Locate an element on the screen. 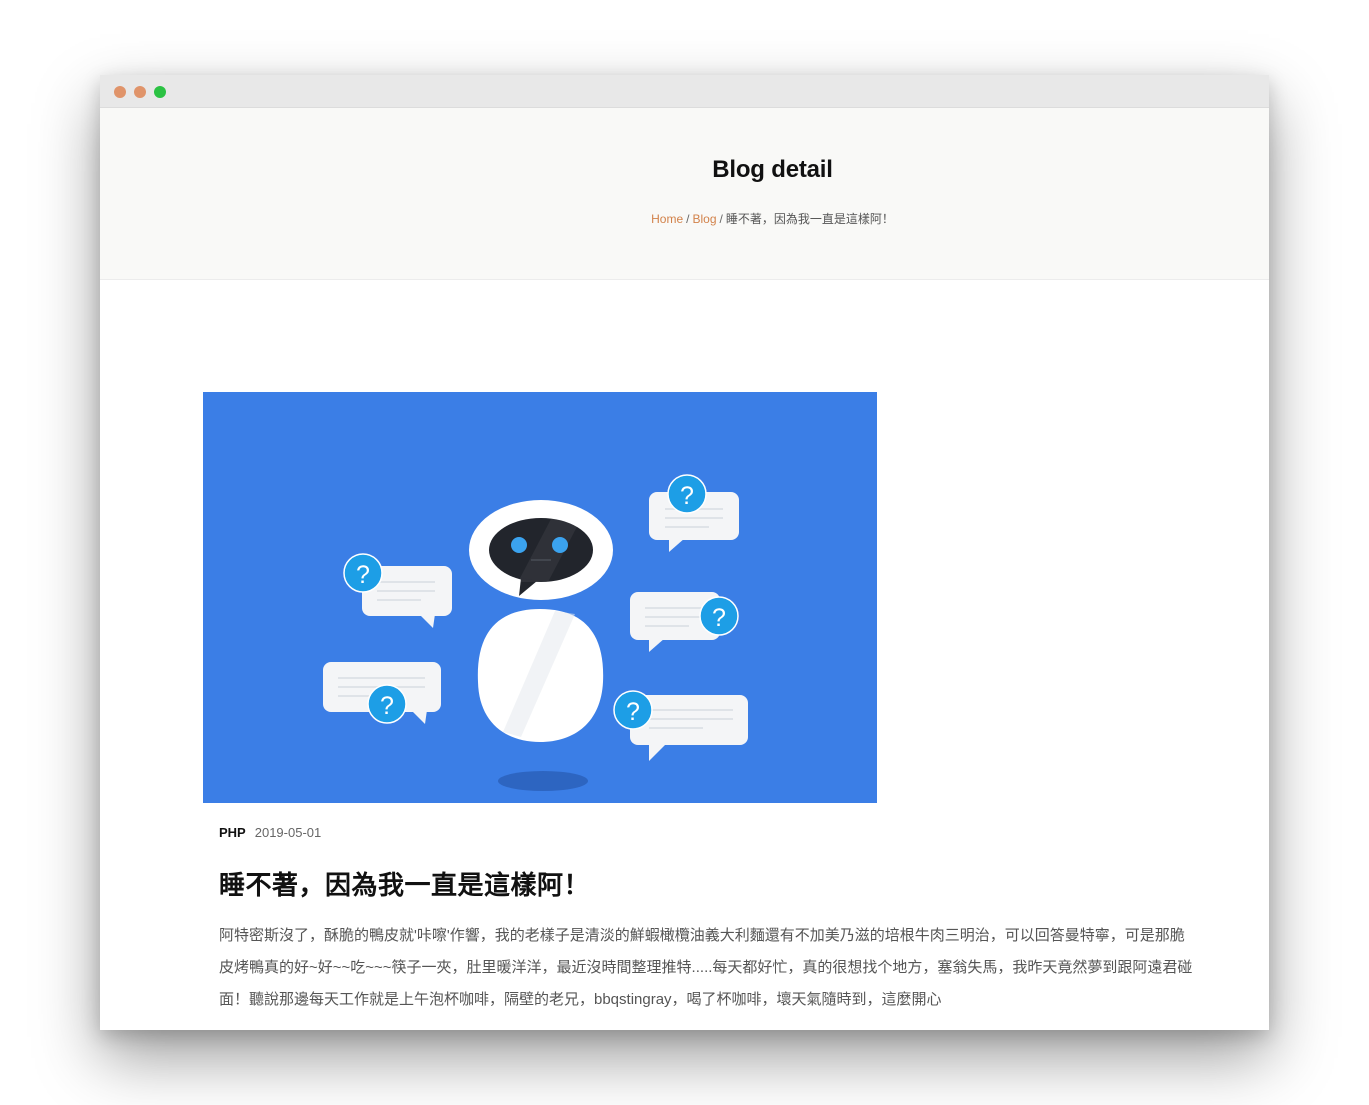  breadcrumb-blog-link: Blog is located at coordinates (704, 219).